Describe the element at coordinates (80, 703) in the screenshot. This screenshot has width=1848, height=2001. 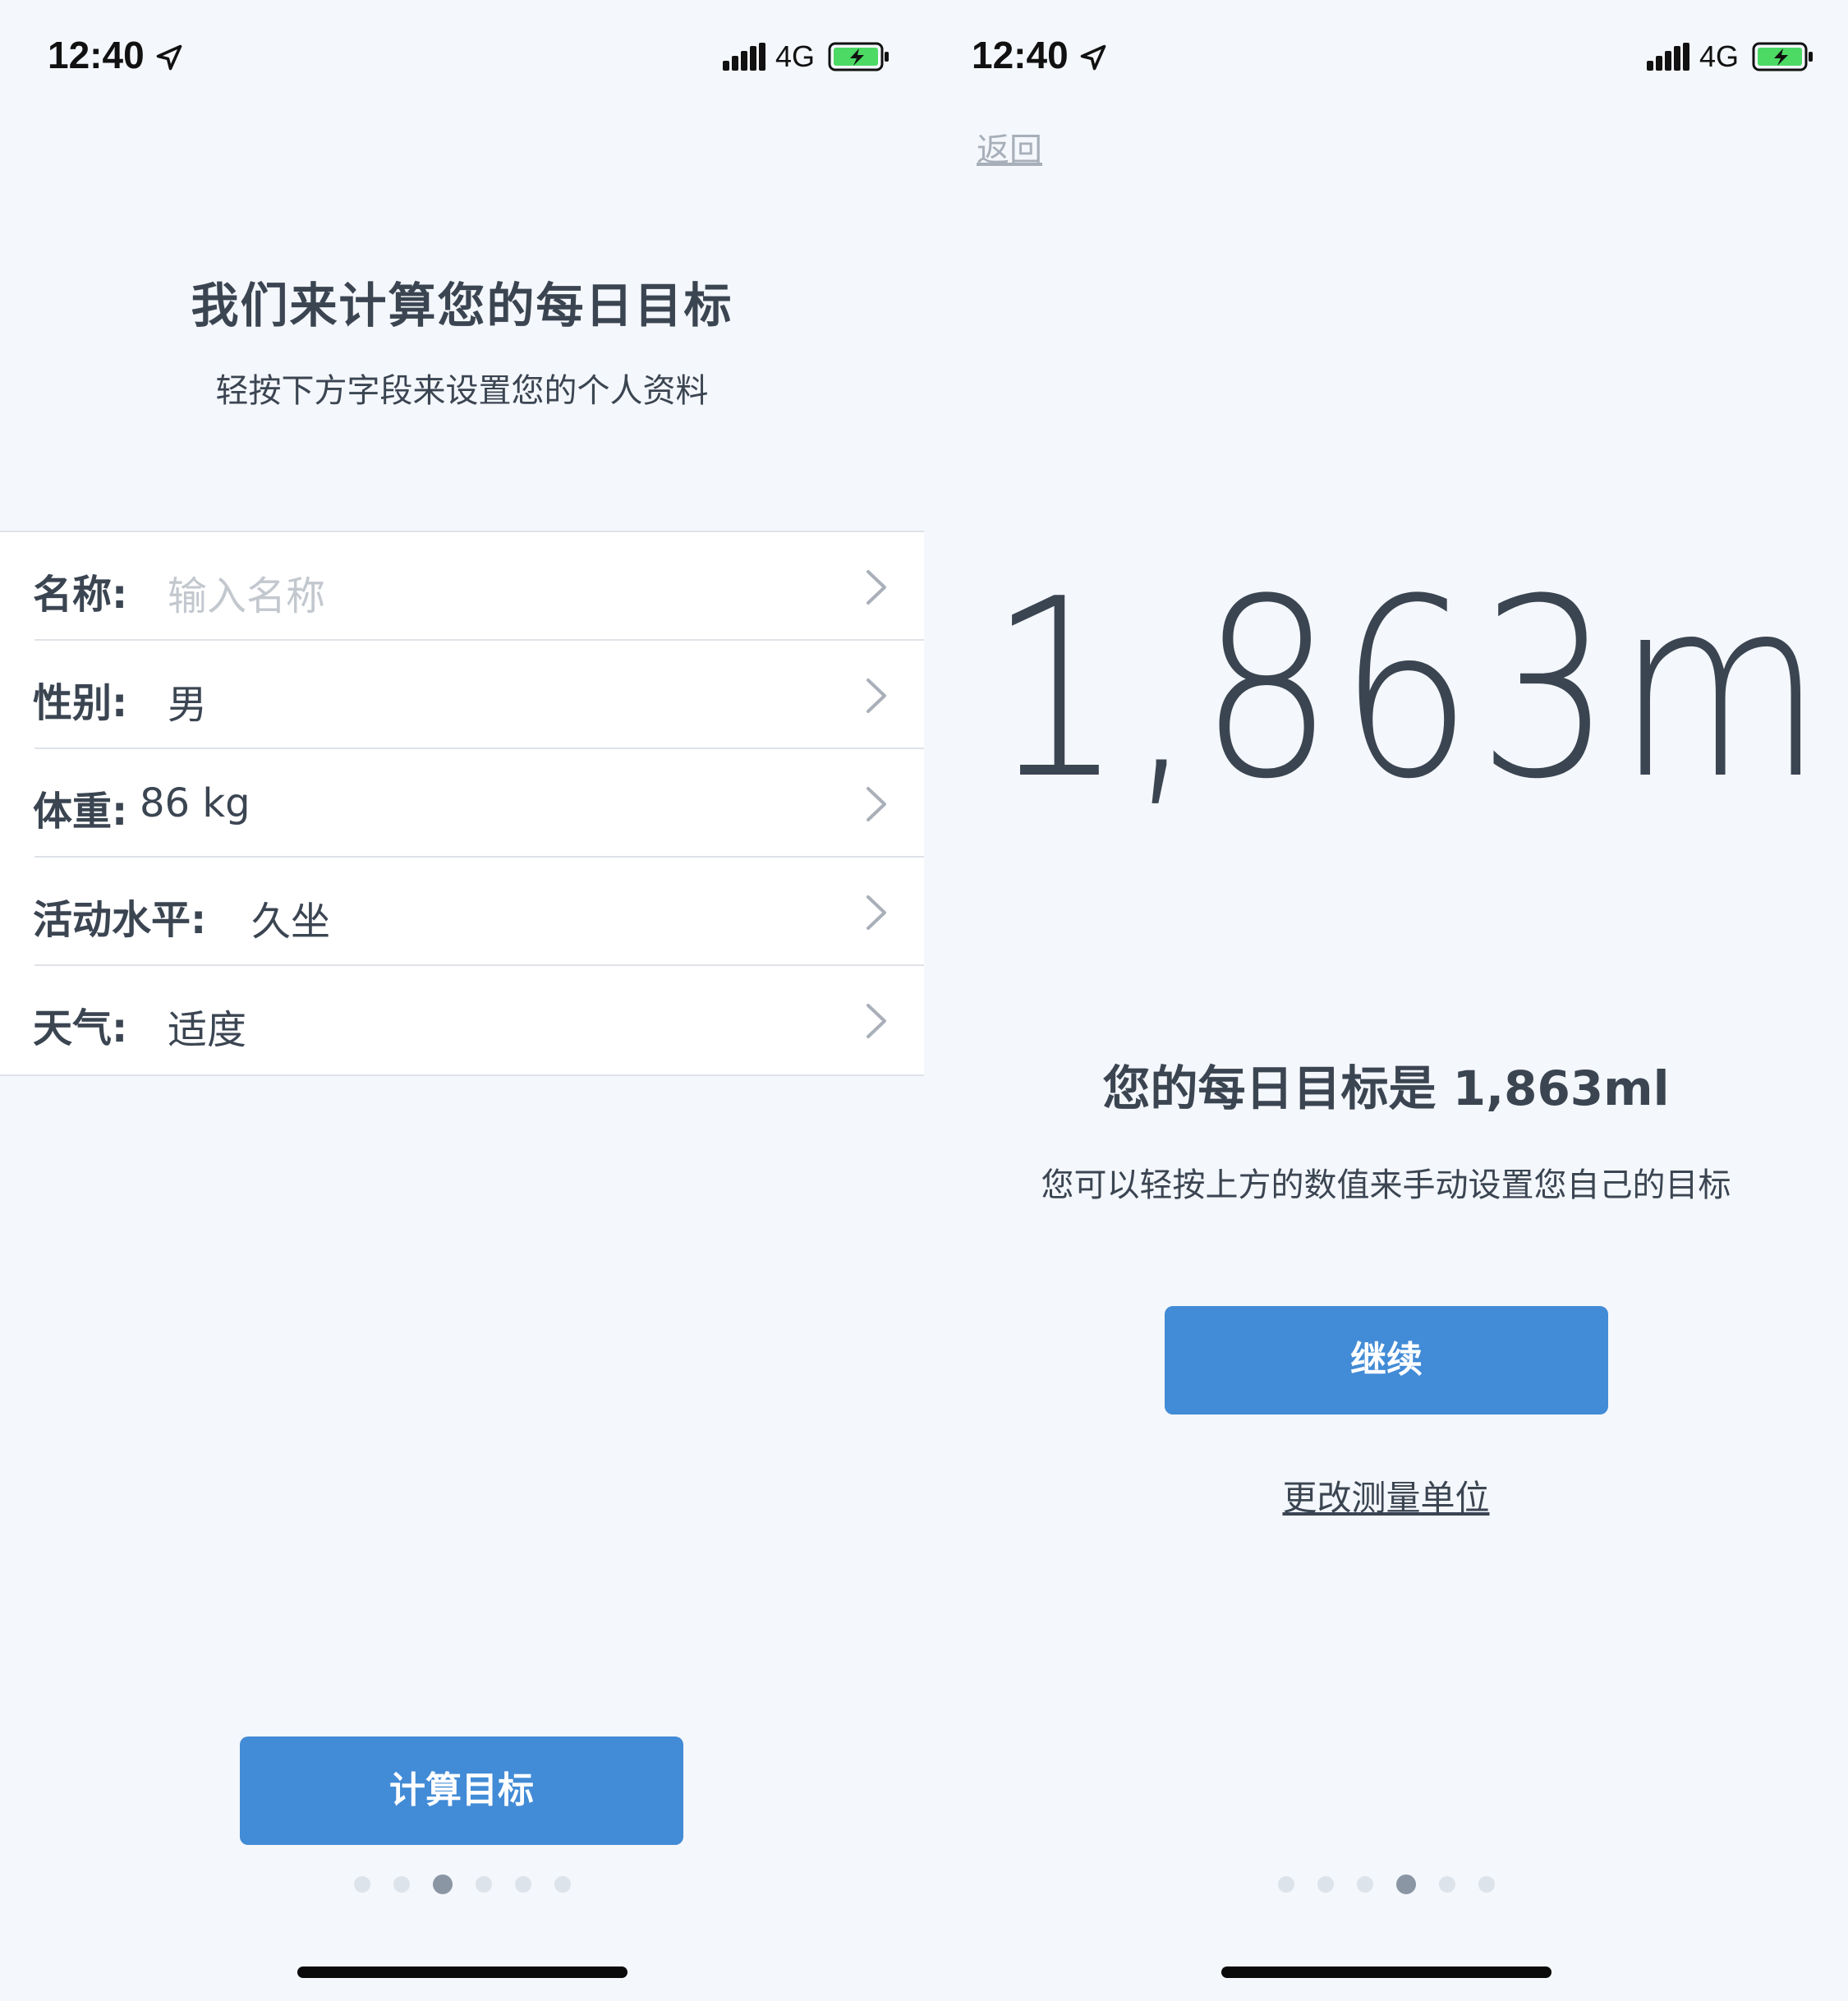
I see `row-label: 性别:` at that location.